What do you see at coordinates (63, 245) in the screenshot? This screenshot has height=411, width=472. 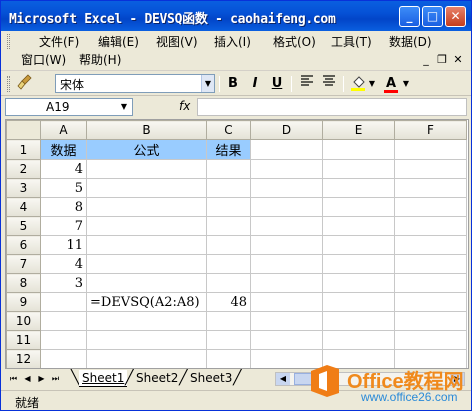 I see `cell: 11` at bounding box center [63, 245].